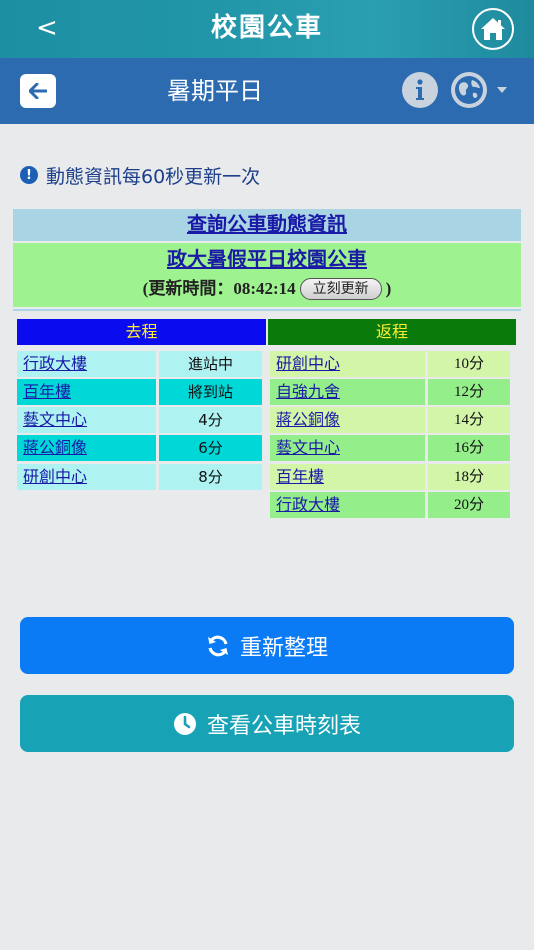 The height and width of the screenshot is (950, 534). Describe the element at coordinates (392, 332) in the screenshot. I see `return-header: 返程` at that location.